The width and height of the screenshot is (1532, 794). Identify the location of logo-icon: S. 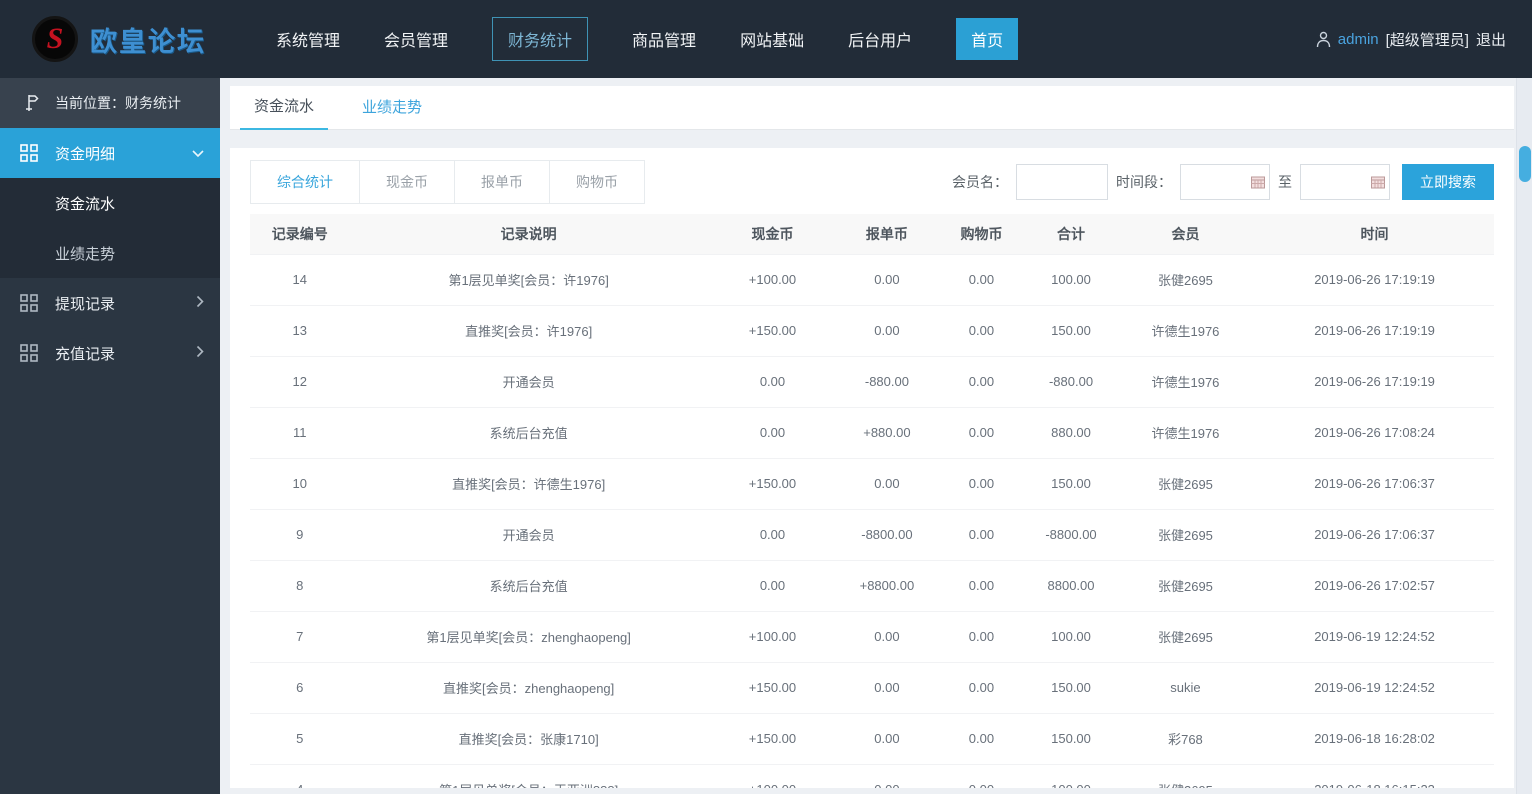
(55, 39).